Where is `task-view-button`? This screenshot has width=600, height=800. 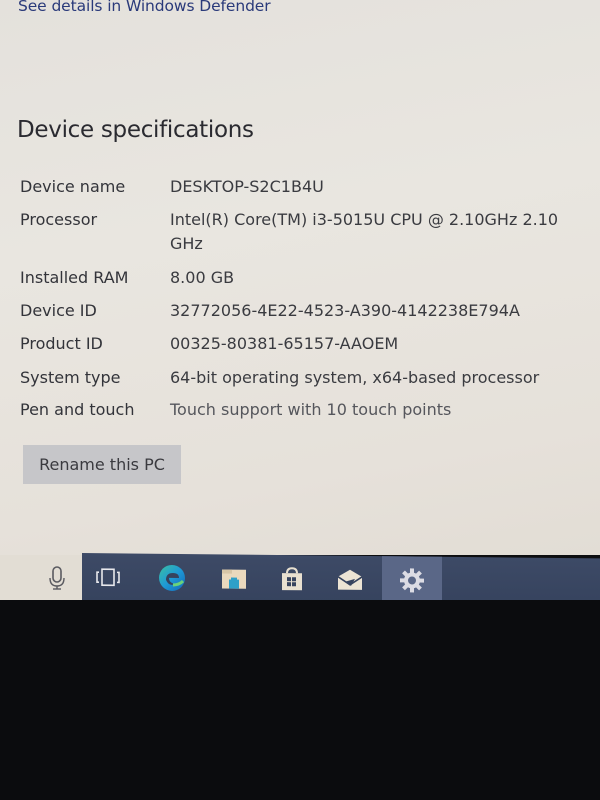
task-view-button is located at coordinates (108, 577).